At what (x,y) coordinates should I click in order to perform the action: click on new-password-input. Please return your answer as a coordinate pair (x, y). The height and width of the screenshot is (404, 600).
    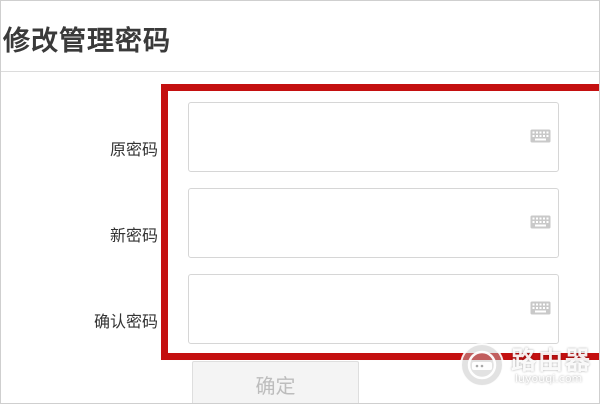
    Looking at the image, I should click on (373, 223).